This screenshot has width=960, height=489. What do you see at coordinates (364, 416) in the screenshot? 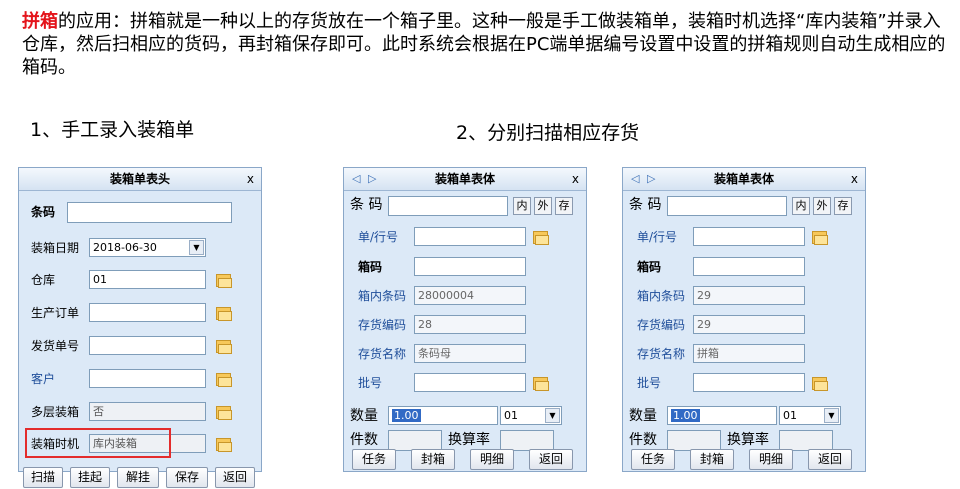
I see `quantity-label: 数量` at bounding box center [364, 416].